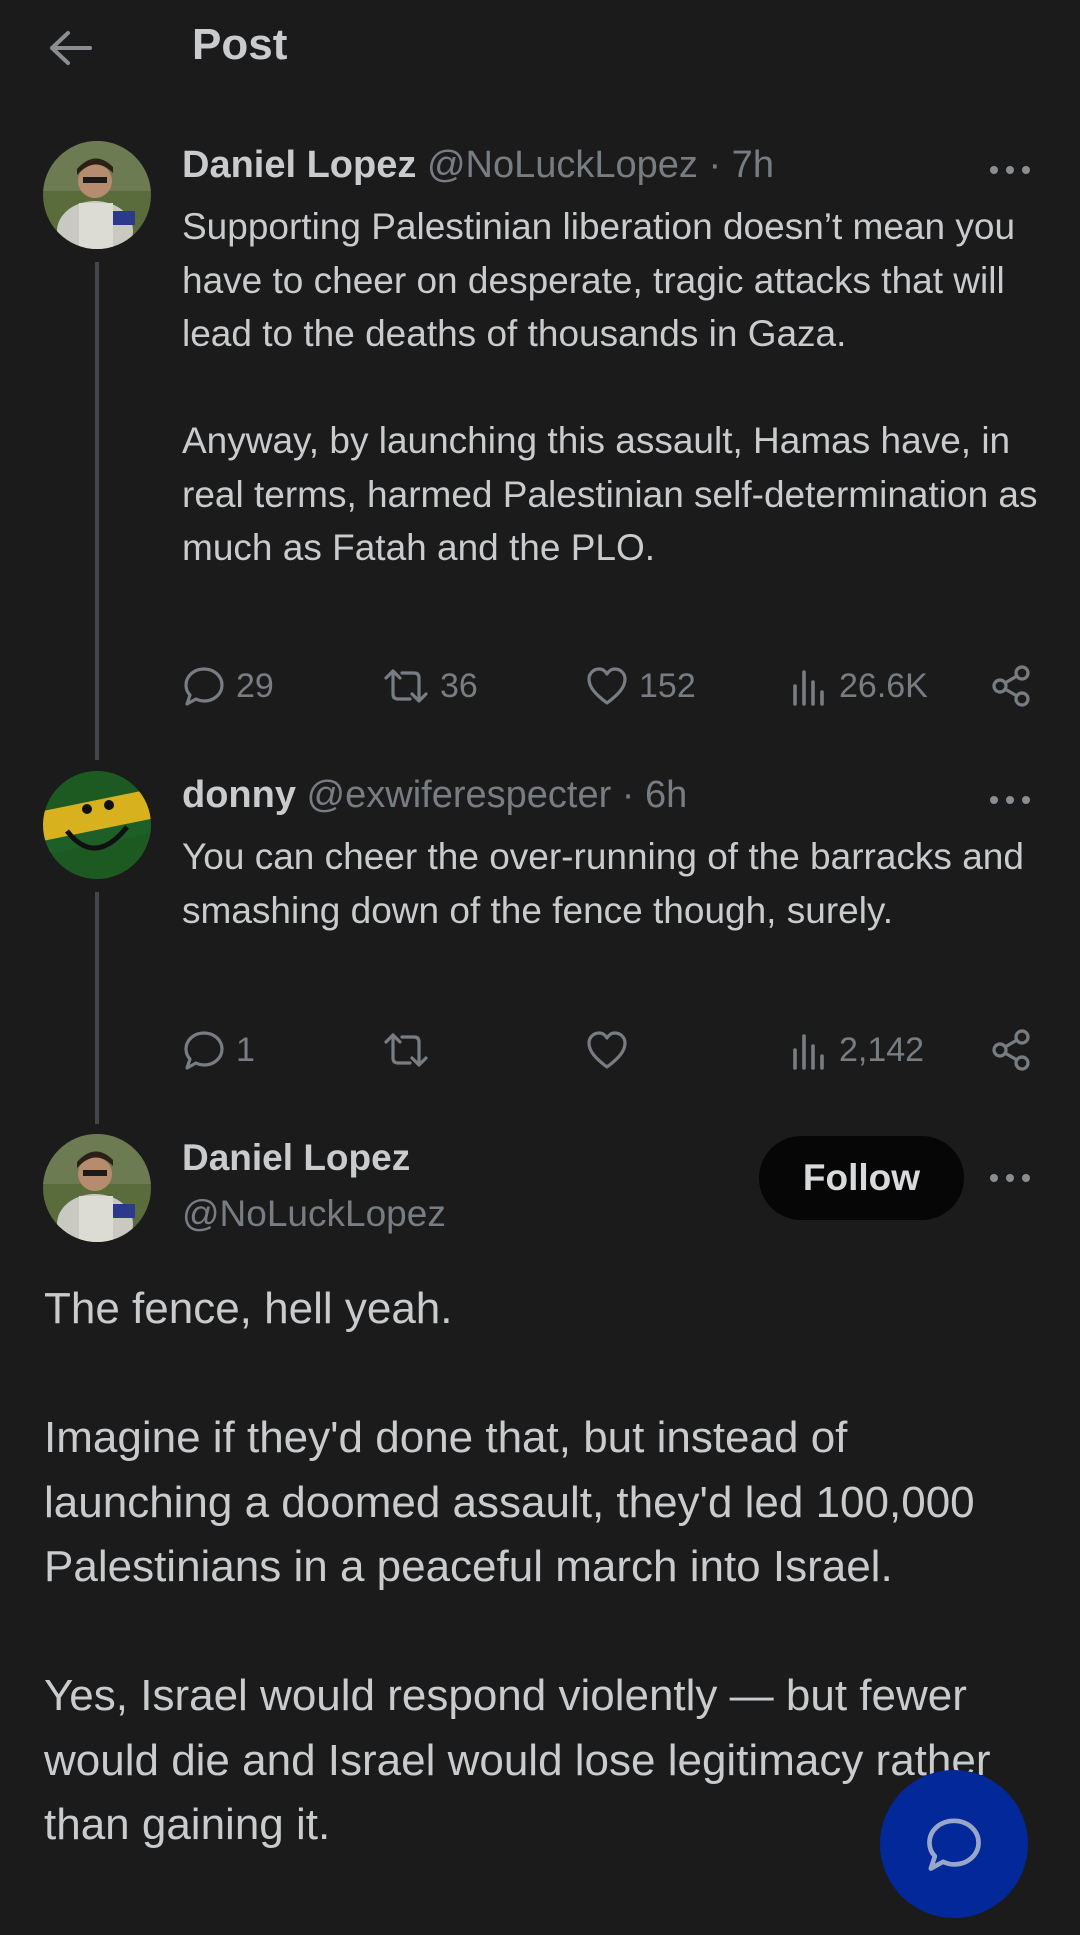 This screenshot has width=1080, height=1935. I want to click on like-button: 152, so click(640, 686).